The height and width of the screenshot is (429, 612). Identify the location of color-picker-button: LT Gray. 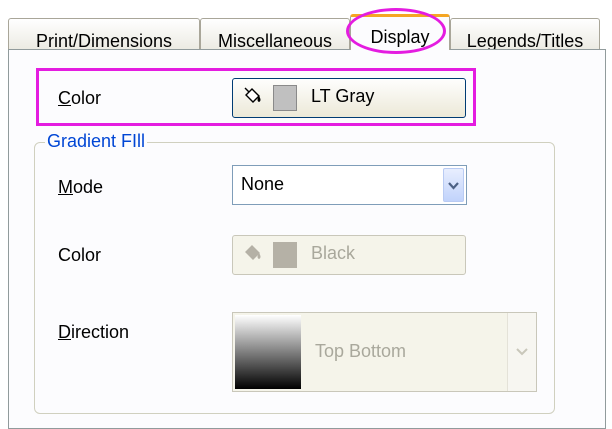
(349, 98).